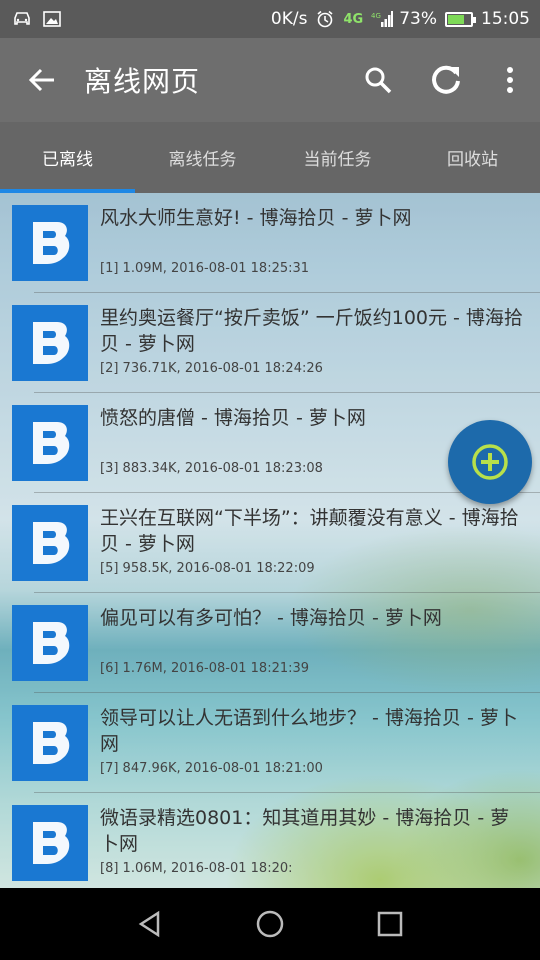 The height and width of the screenshot is (960, 540). Describe the element at coordinates (233, 418) in the screenshot. I see `item-title: 愤怒的唐僧 - 博海拾贝 - 萝卜网` at that location.